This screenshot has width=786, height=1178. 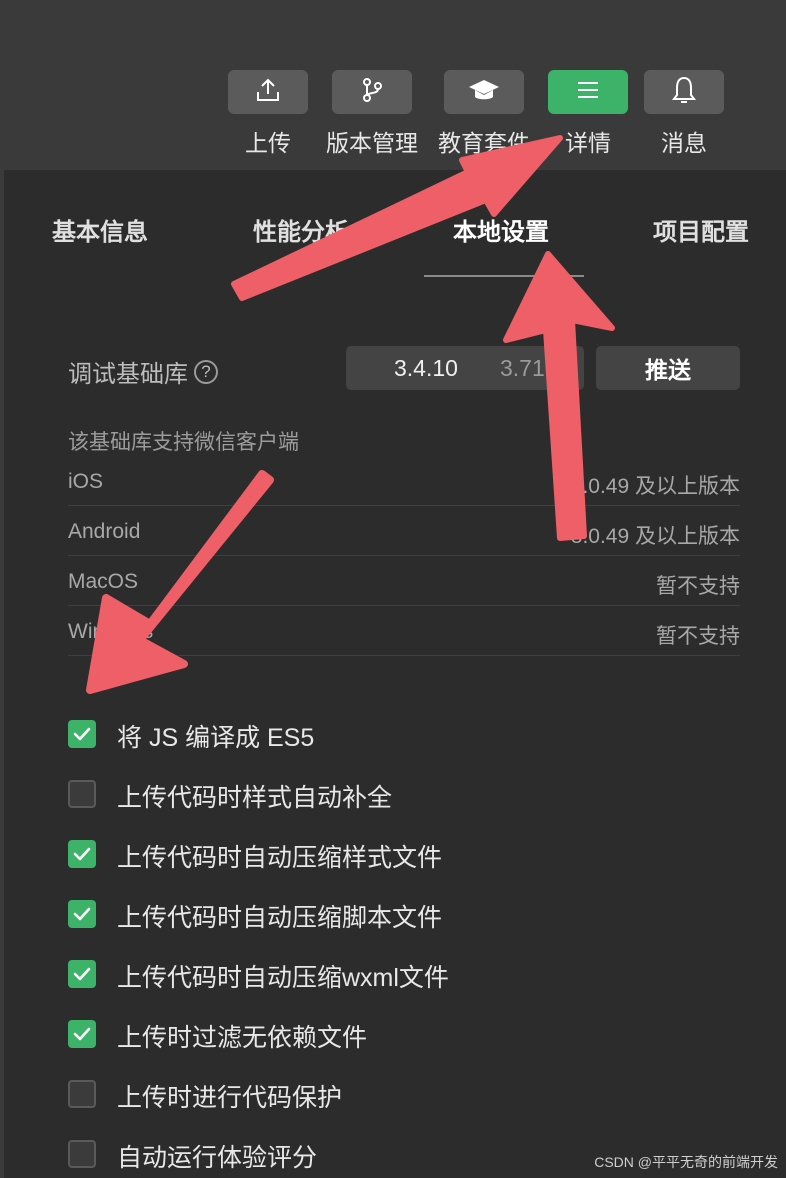 What do you see at coordinates (484, 143) in the screenshot?
I see `toolbar-label-education: 教育套件` at bounding box center [484, 143].